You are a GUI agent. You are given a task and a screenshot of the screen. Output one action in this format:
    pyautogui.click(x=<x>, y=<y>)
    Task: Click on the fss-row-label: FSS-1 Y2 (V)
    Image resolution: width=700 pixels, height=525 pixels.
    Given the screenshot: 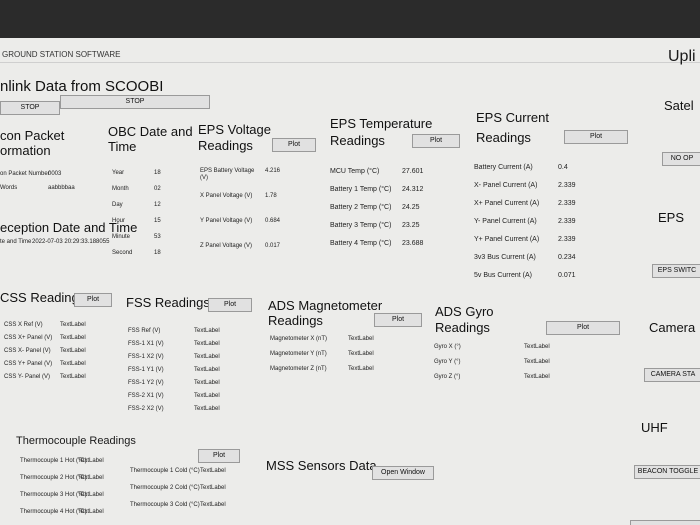 What is the action you would take?
    pyautogui.click(x=146, y=383)
    